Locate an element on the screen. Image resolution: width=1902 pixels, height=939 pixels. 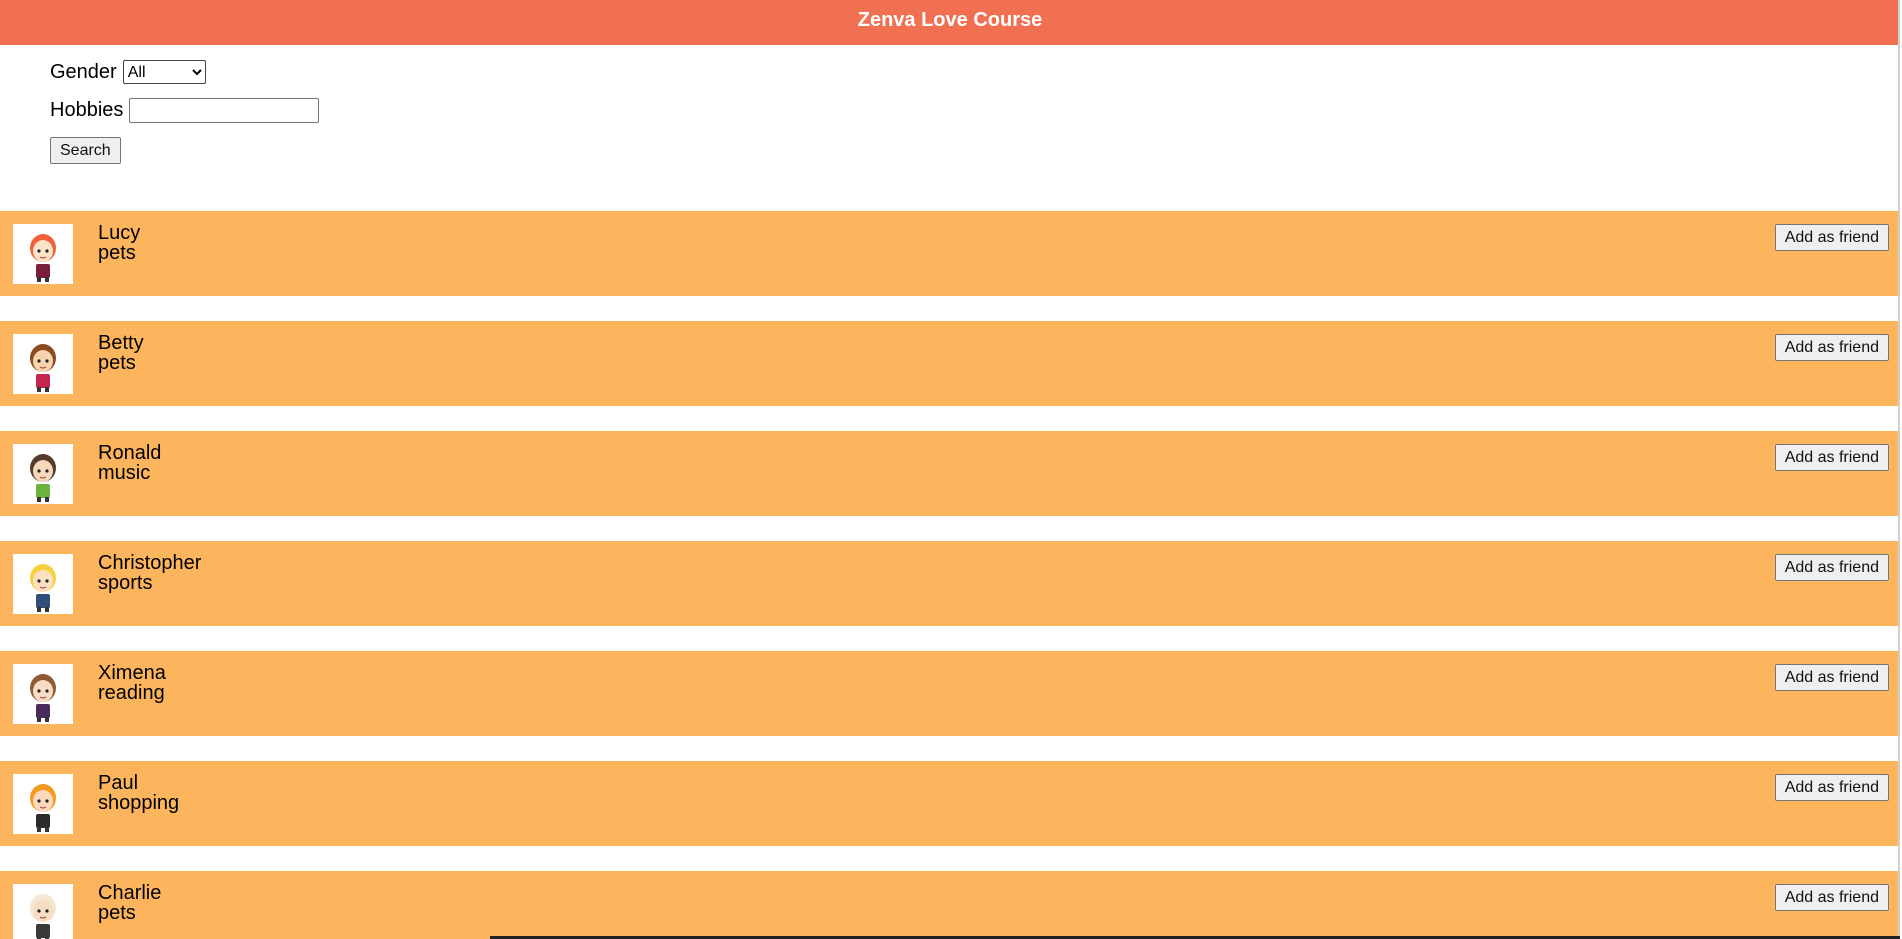
person-name: Betty is located at coordinates (121, 343).